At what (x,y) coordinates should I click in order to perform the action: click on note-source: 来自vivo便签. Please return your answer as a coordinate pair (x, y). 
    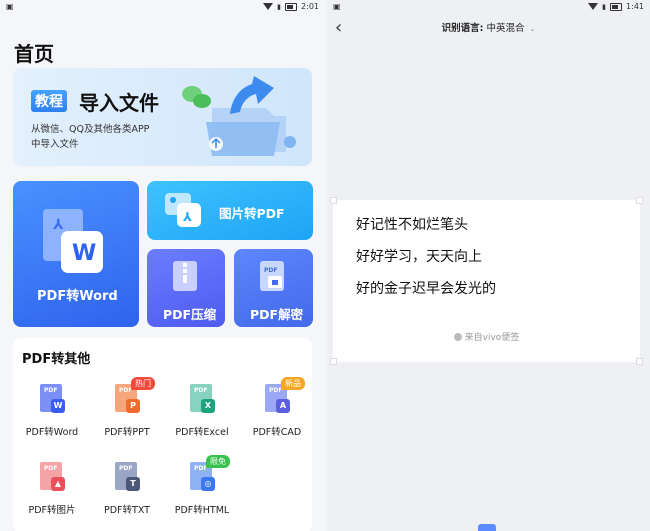
    Looking at the image, I should click on (486, 336).